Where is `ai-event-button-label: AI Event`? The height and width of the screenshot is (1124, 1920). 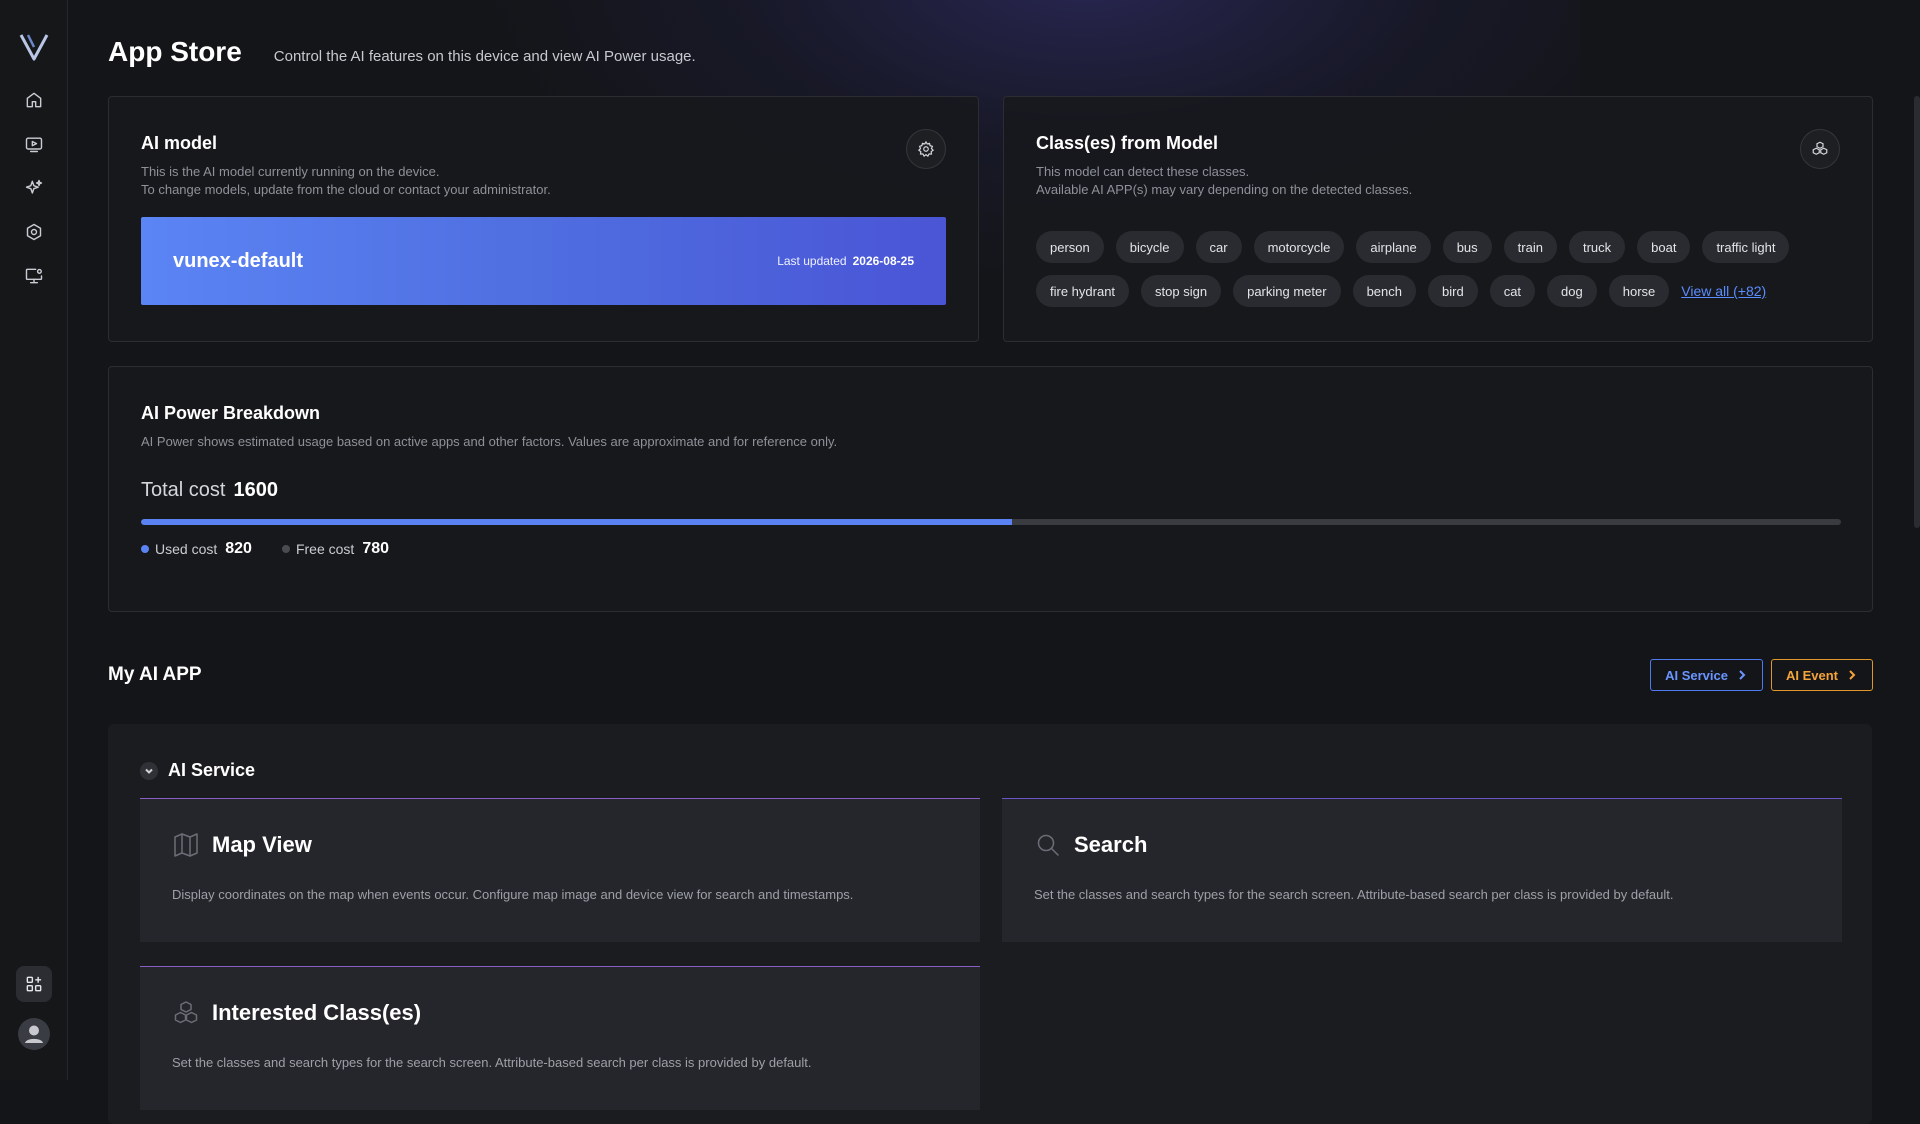 ai-event-button-label: AI Event is located at coordinates (1811, 675).